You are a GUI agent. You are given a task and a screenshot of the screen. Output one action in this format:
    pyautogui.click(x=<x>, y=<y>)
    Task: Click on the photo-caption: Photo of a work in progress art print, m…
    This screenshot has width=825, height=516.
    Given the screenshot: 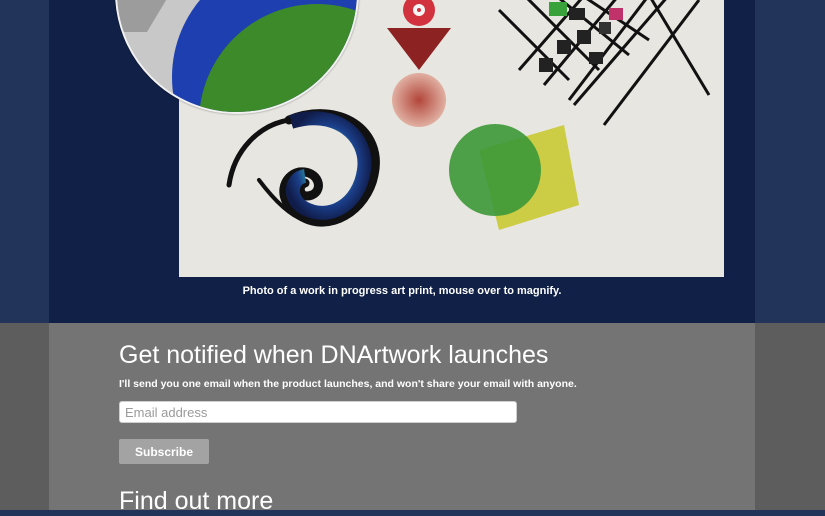 What is the action you would take?
    pyautogui.click(x=402, y=291)
    